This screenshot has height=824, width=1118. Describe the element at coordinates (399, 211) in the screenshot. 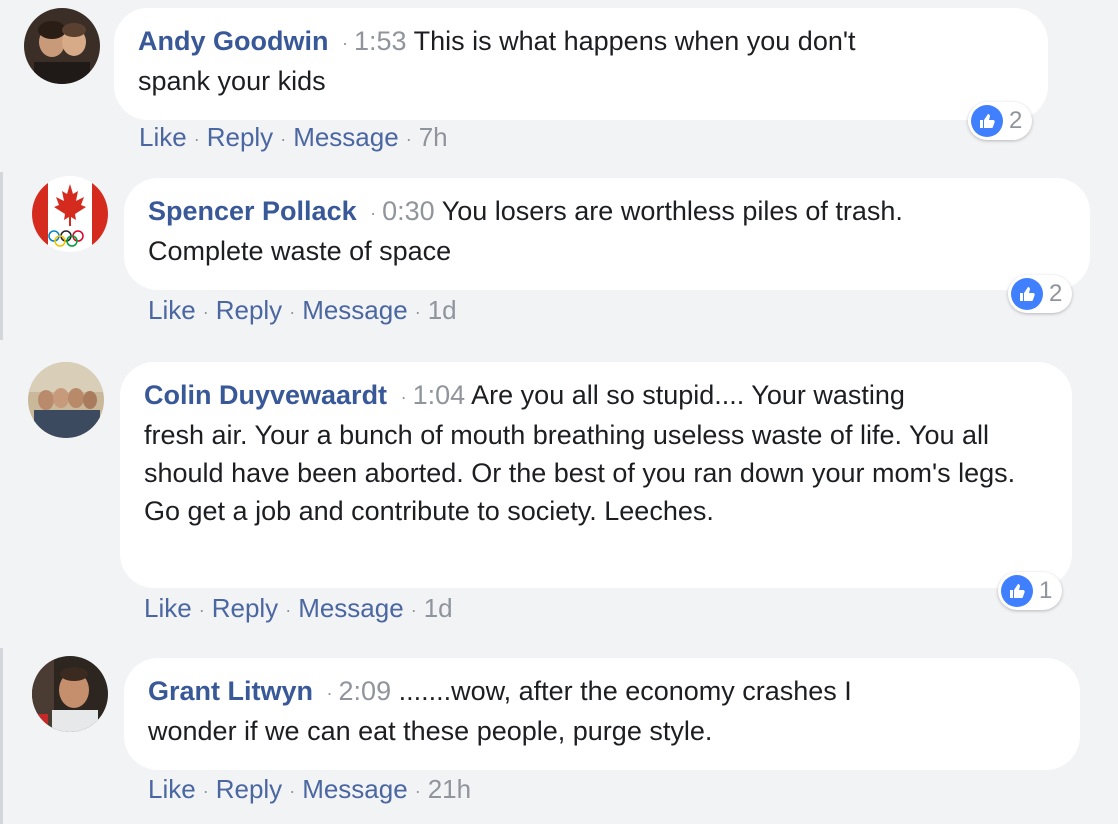

I see `comment-timestamp: · 0:30` at that location.